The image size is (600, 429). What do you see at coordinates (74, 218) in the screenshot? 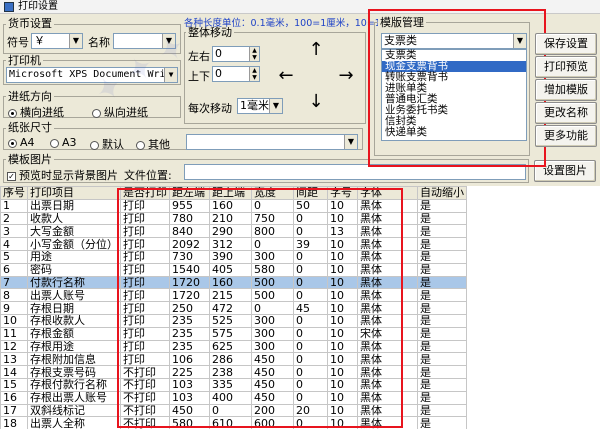
I see `table-cell: 收款人` at bounding box center [74, 218].